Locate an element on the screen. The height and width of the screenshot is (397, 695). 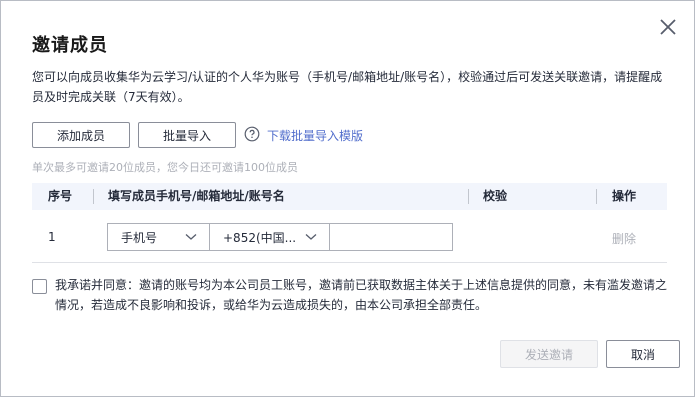
download-template-link: 下载批量导入模版 is located at coordinates (315, 135).